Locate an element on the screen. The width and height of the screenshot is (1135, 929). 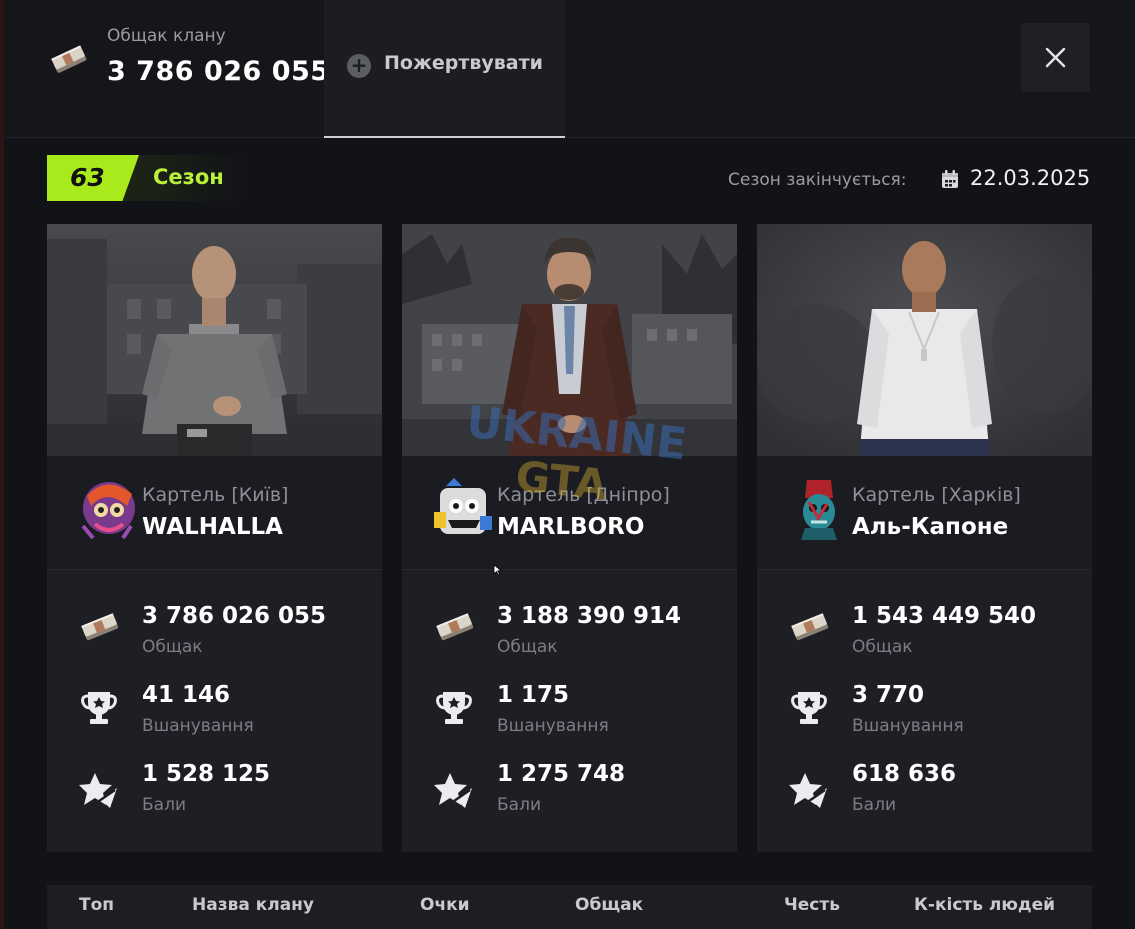
season-end-date: 22.03.2025 is located at coordinates (1030, 178).